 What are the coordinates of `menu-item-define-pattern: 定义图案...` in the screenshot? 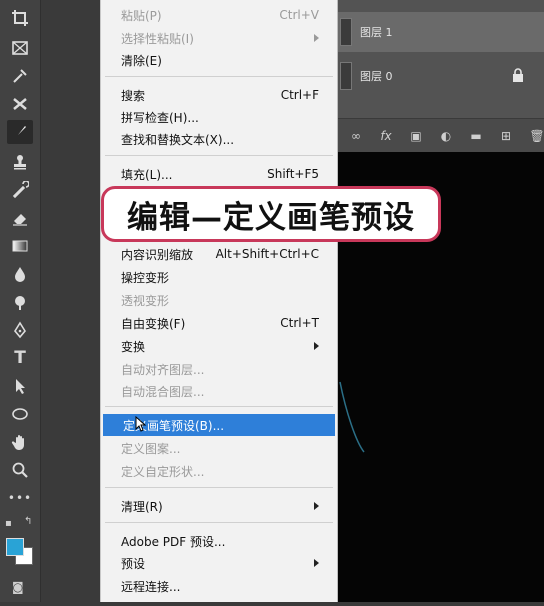 It's located at (219, 448).